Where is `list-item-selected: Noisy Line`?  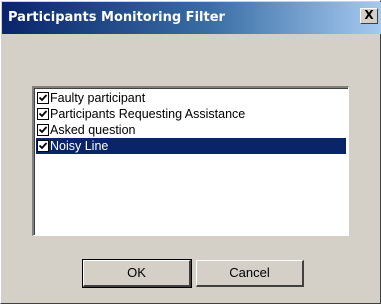
list-item-selected: Noisy Line is located at coordinates (191, 146).